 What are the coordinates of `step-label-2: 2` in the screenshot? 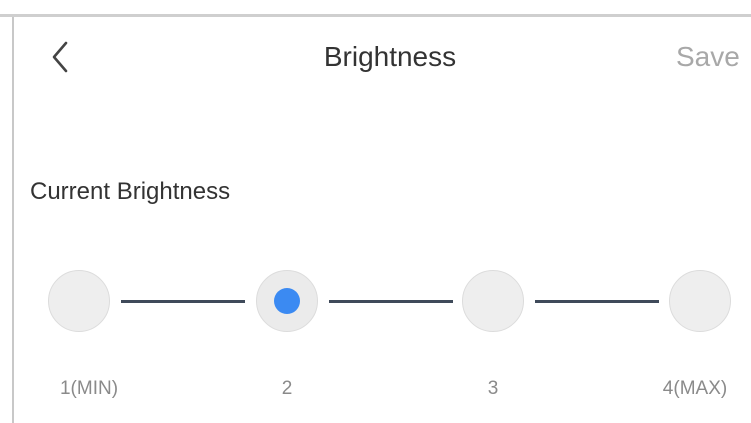 It's located at (287, 388).